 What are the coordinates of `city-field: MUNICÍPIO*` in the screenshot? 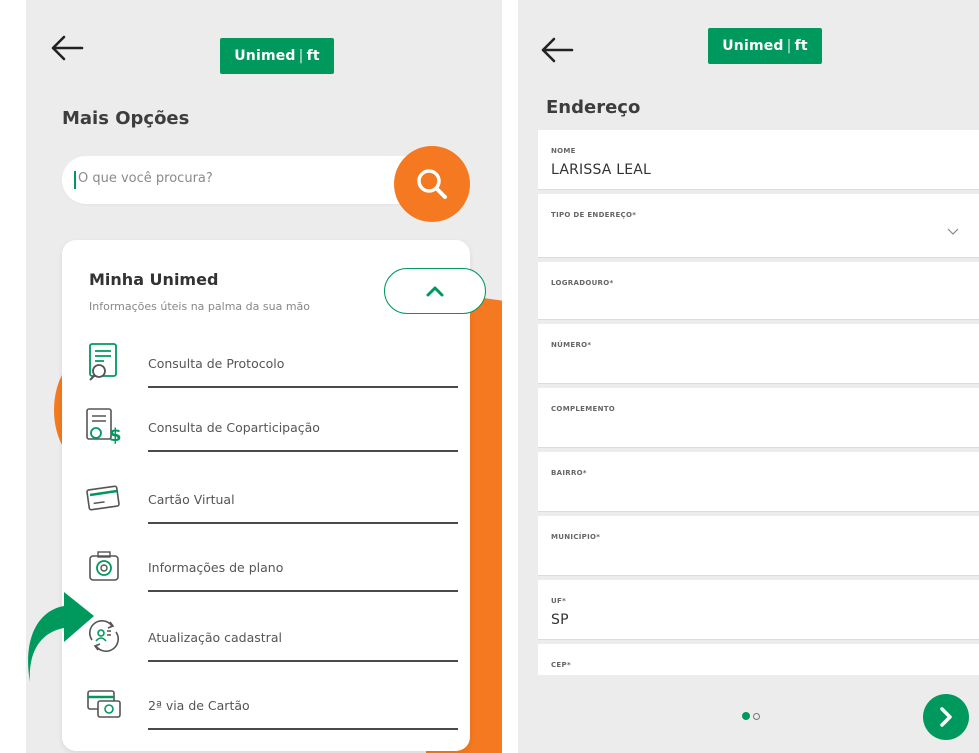 It's located at (758, 546).